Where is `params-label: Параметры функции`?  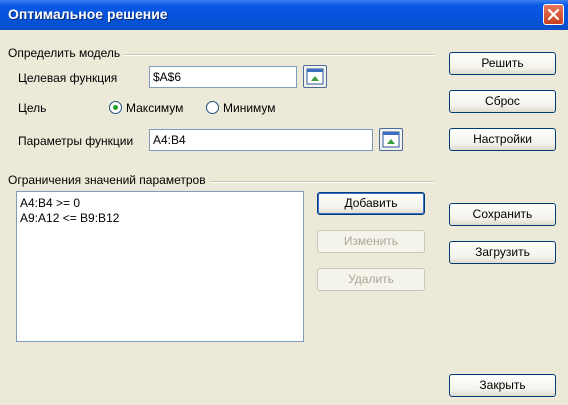
params-label: Параметры функции is located at coordinates (76, 141).